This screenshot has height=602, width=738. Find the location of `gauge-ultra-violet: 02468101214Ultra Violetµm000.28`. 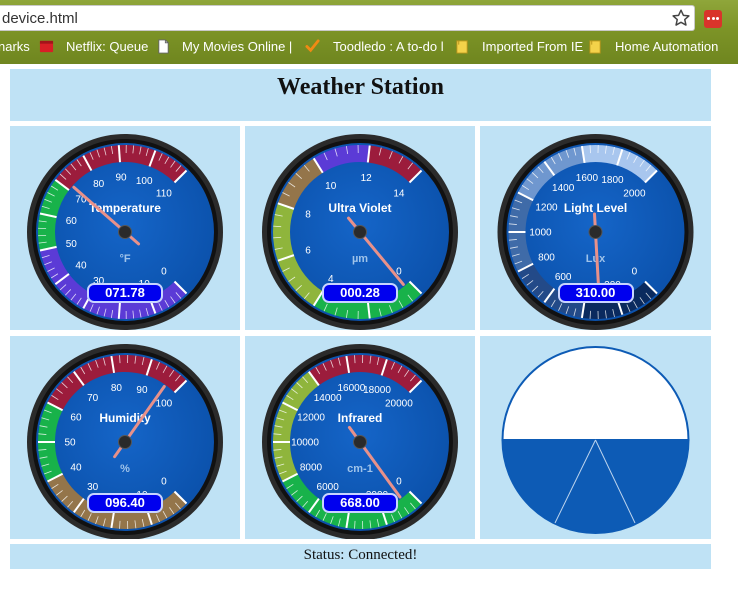

gauge-ultra-violet: 02468101214Ultra Violetµm000.28 is located at coordinates (360, 228).